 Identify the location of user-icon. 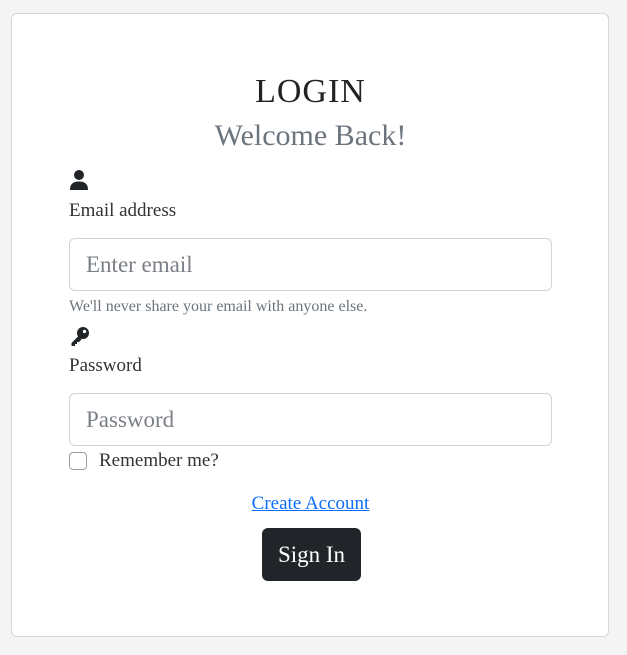
(80, 180).